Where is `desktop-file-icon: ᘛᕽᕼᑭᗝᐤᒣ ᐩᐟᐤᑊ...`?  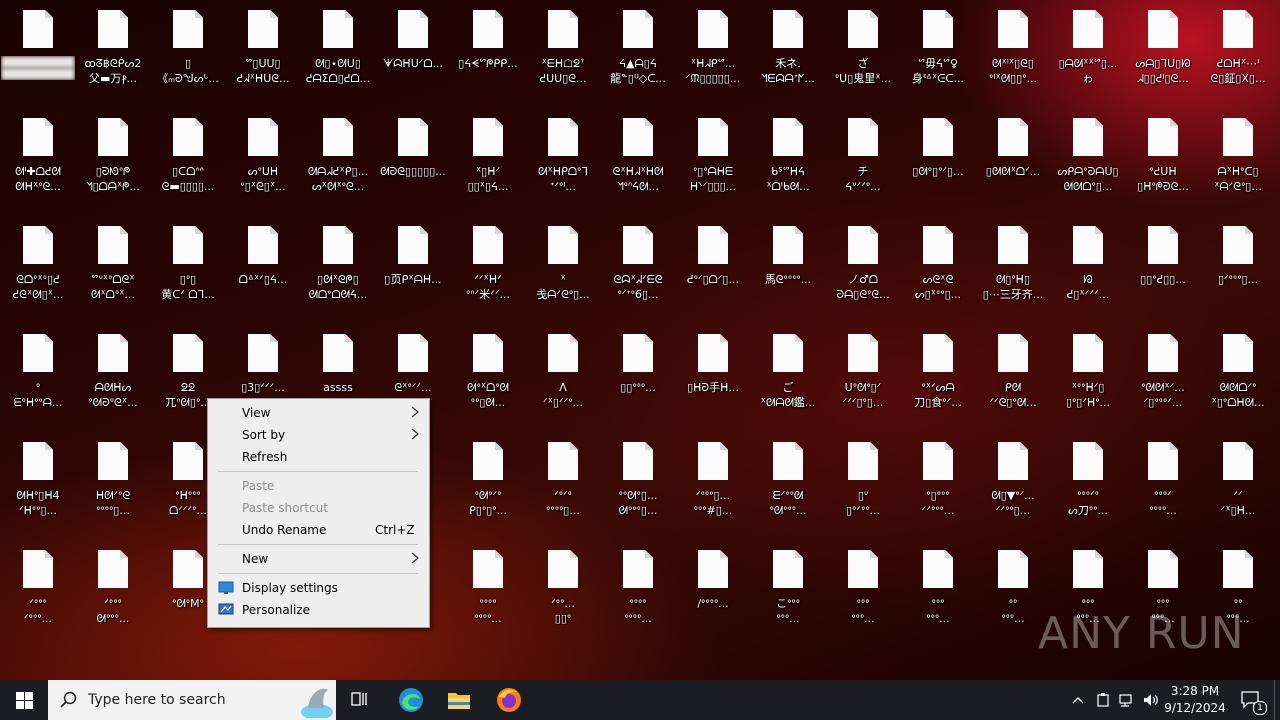
desktop-file-icon: ᘛᕽᕼᑭᗝᐤᒣ ᐩᐟᐤᑊ... is located at coordinates (563, 158).